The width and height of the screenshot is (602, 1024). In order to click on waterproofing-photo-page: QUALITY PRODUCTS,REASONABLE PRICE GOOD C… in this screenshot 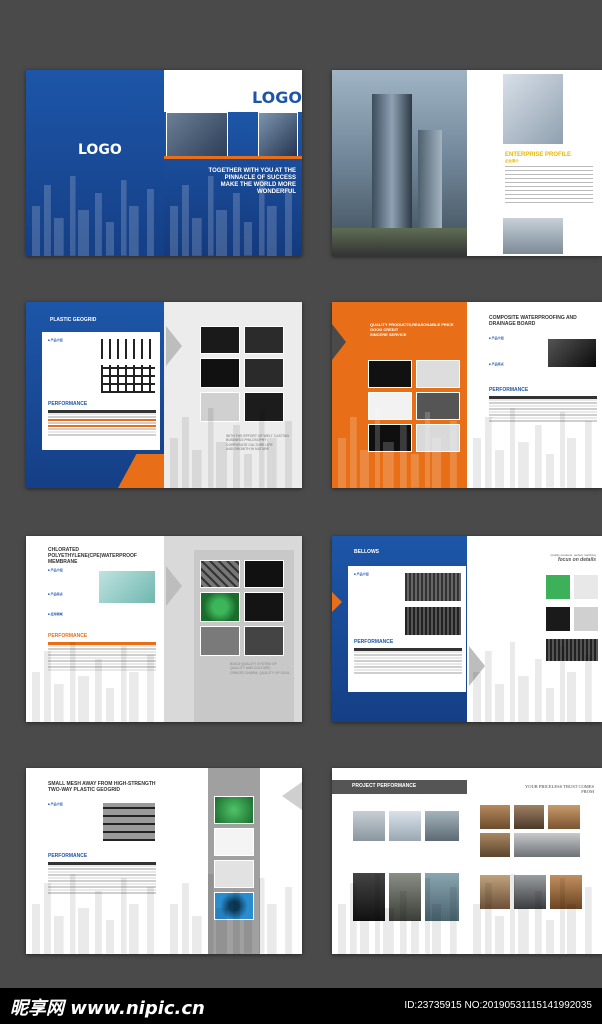, I will do `click(399, 395)`.